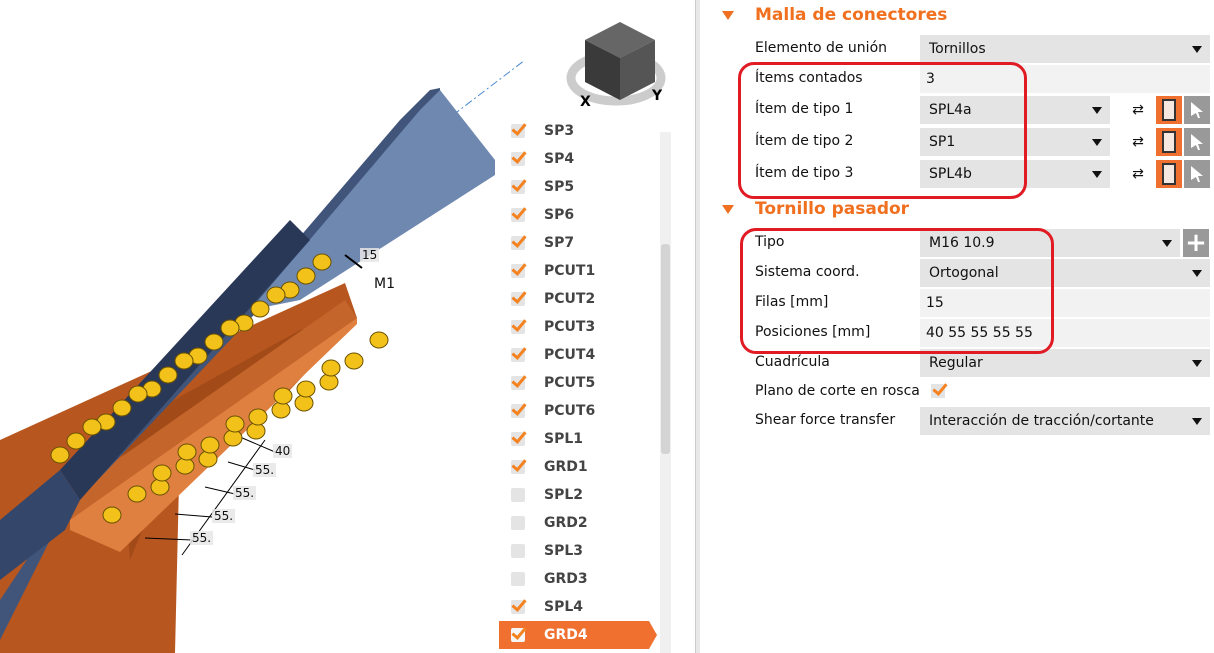 The image size is (1214, 653). What do you see at coordinates (574, 523) in the screenshot?
I see `member-item-grd2: GRD2` at bounding box center [574, 523].